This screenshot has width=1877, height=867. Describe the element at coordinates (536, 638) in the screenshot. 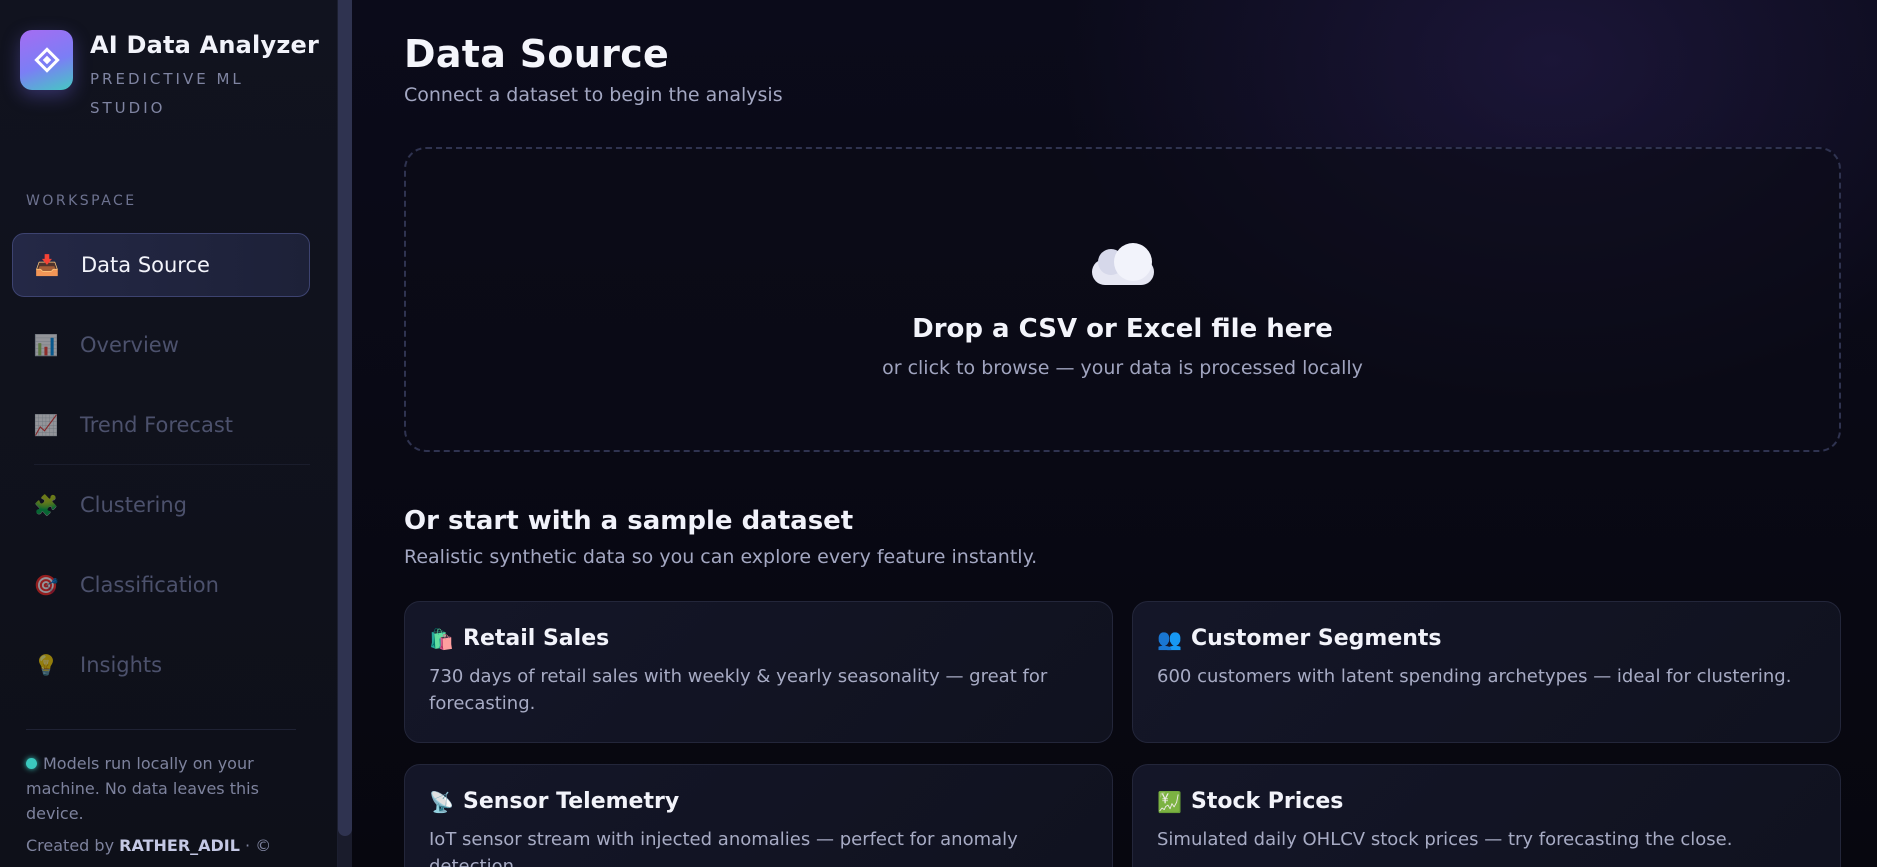

I see `sample-card-title: Retail Sales` at that location.